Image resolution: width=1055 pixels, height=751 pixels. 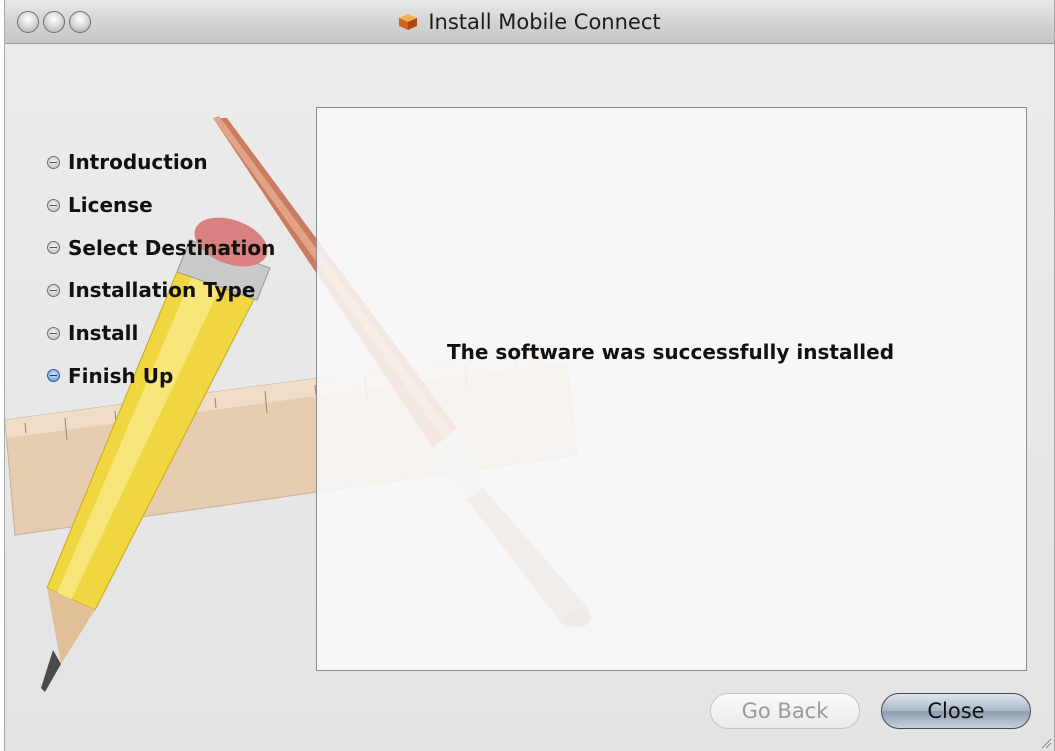 I want to click on close-button: Close, so click(x=956, y=711).